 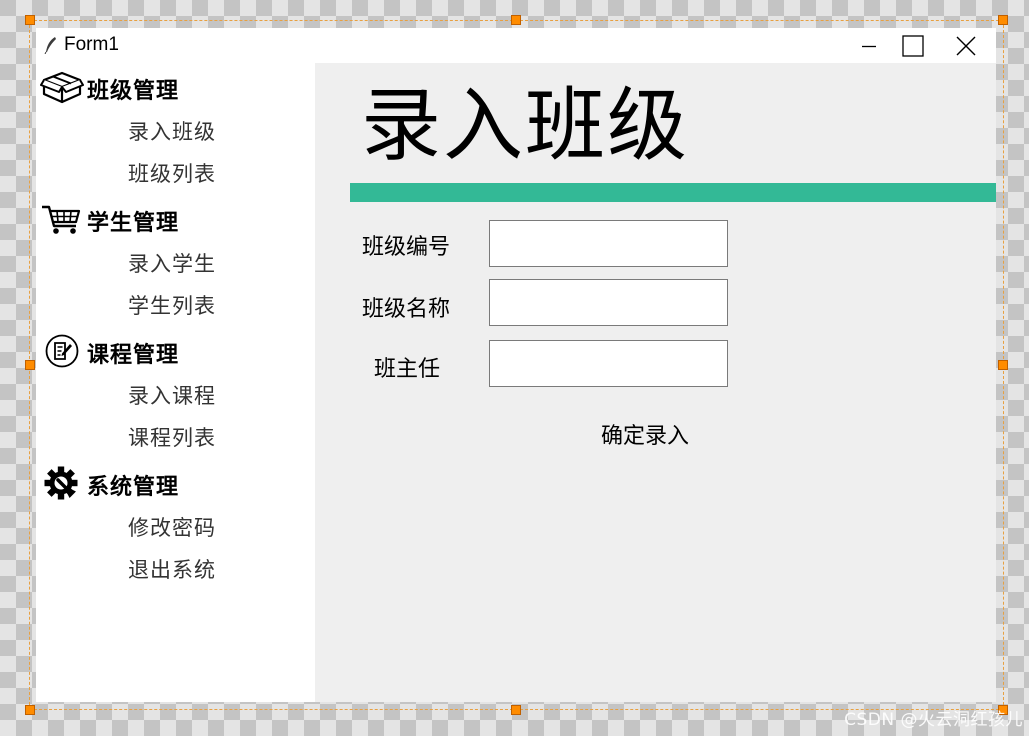 I want to click on resize-handle-bottom, so click(x=516, y=710).